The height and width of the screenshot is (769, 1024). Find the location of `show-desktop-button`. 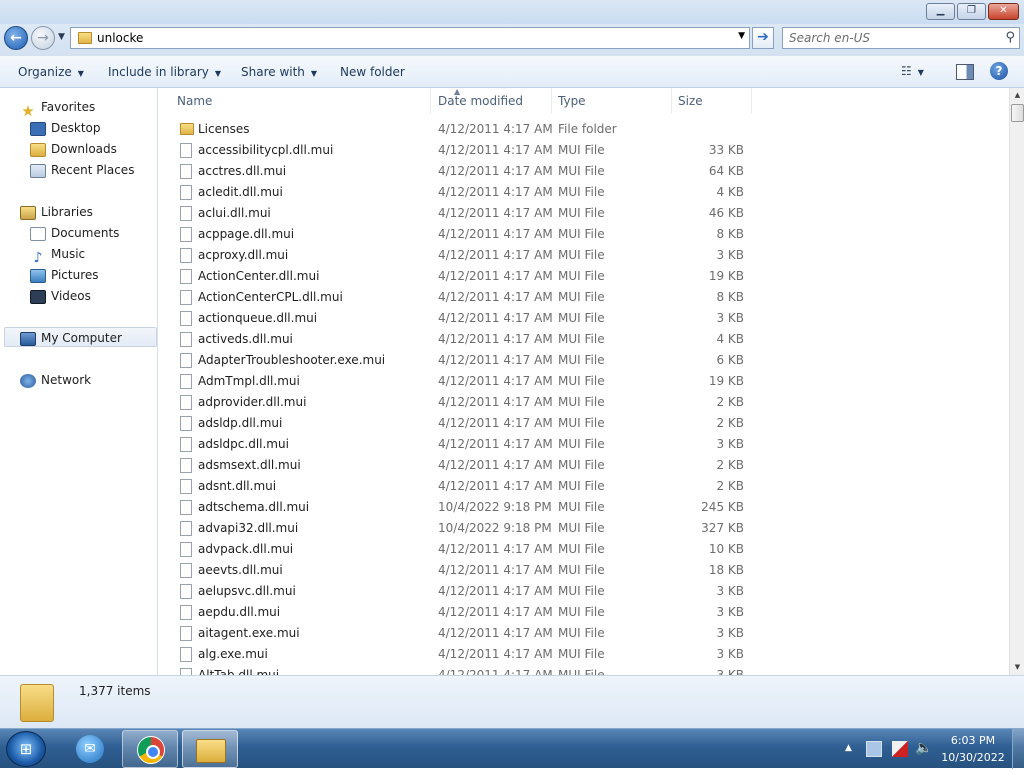

show-desktop-button is located at coordinates (1018, 749).